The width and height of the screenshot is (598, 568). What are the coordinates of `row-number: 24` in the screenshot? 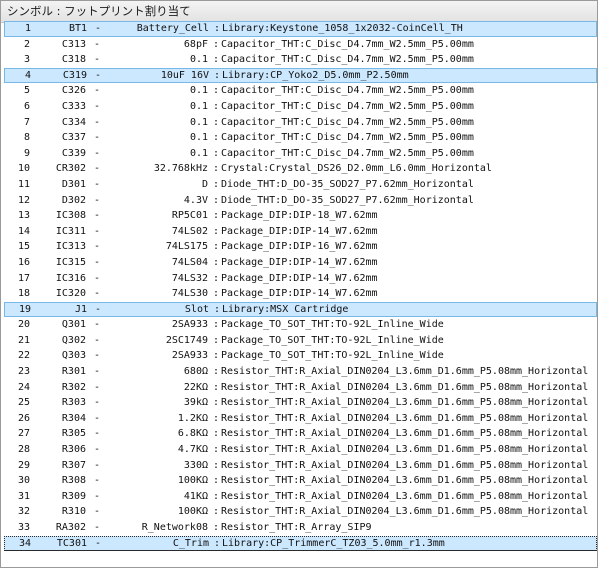 It's located at (23, 387).